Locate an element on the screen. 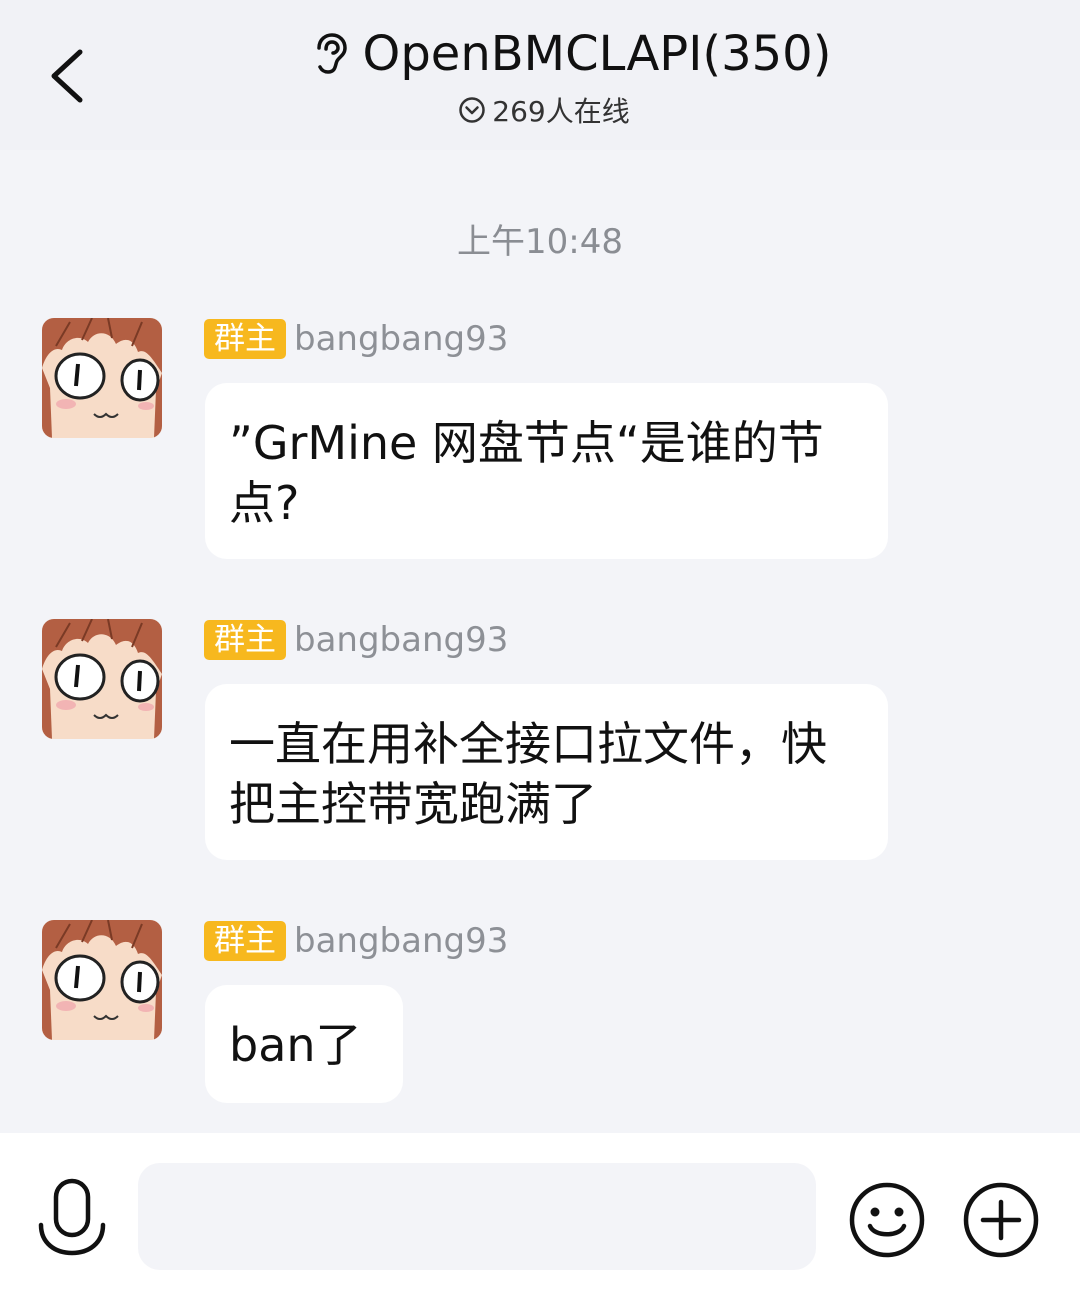 Image resolution: width=1080 pixels, height=1301 pixels. message-bubble: ”GrMine 网盘节点“是谁的节点? is located at coordinates (546, 471).